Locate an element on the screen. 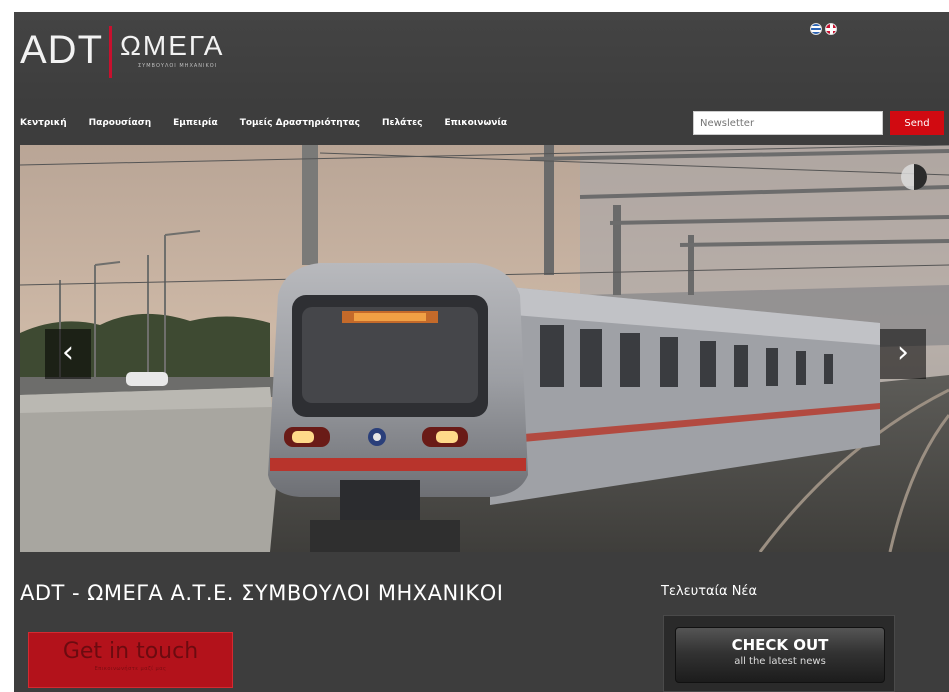  check-out-sublabel: all the latest news is located at coordinates (780, 661).